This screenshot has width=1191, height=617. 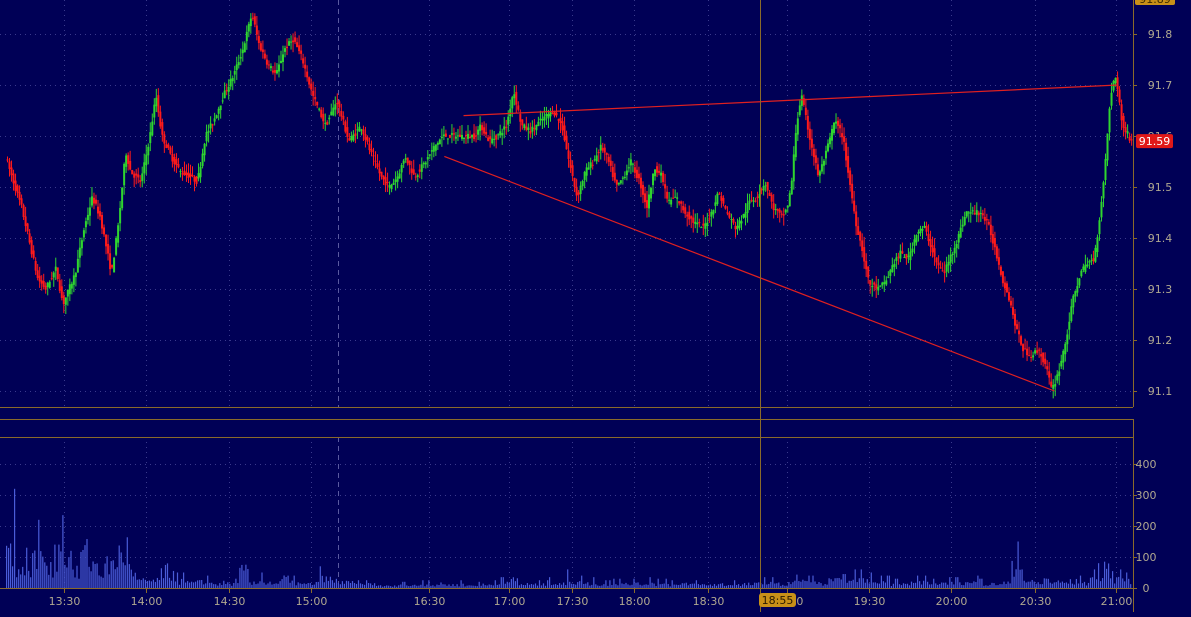 What do you see at coordinates (952, 601) in the screenshot?
I see `time-tick-label: 20:00` at bounding box center [952, 601].